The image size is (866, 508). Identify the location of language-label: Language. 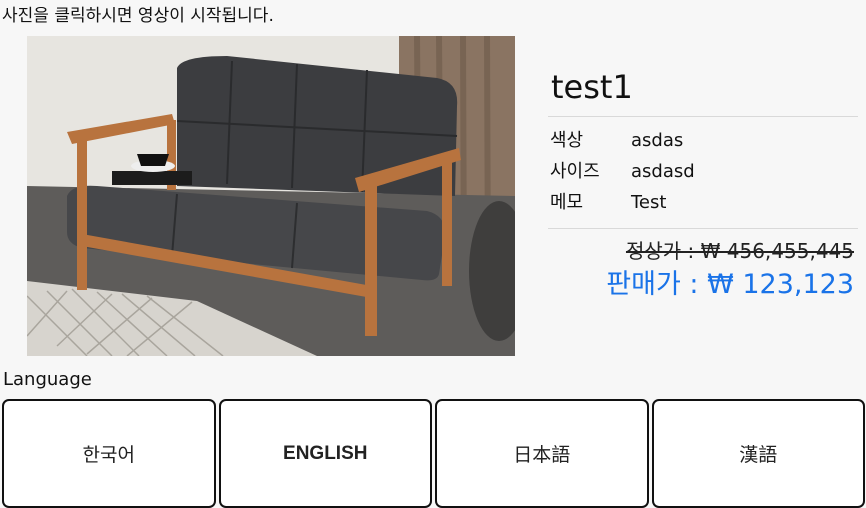
(47, 379).